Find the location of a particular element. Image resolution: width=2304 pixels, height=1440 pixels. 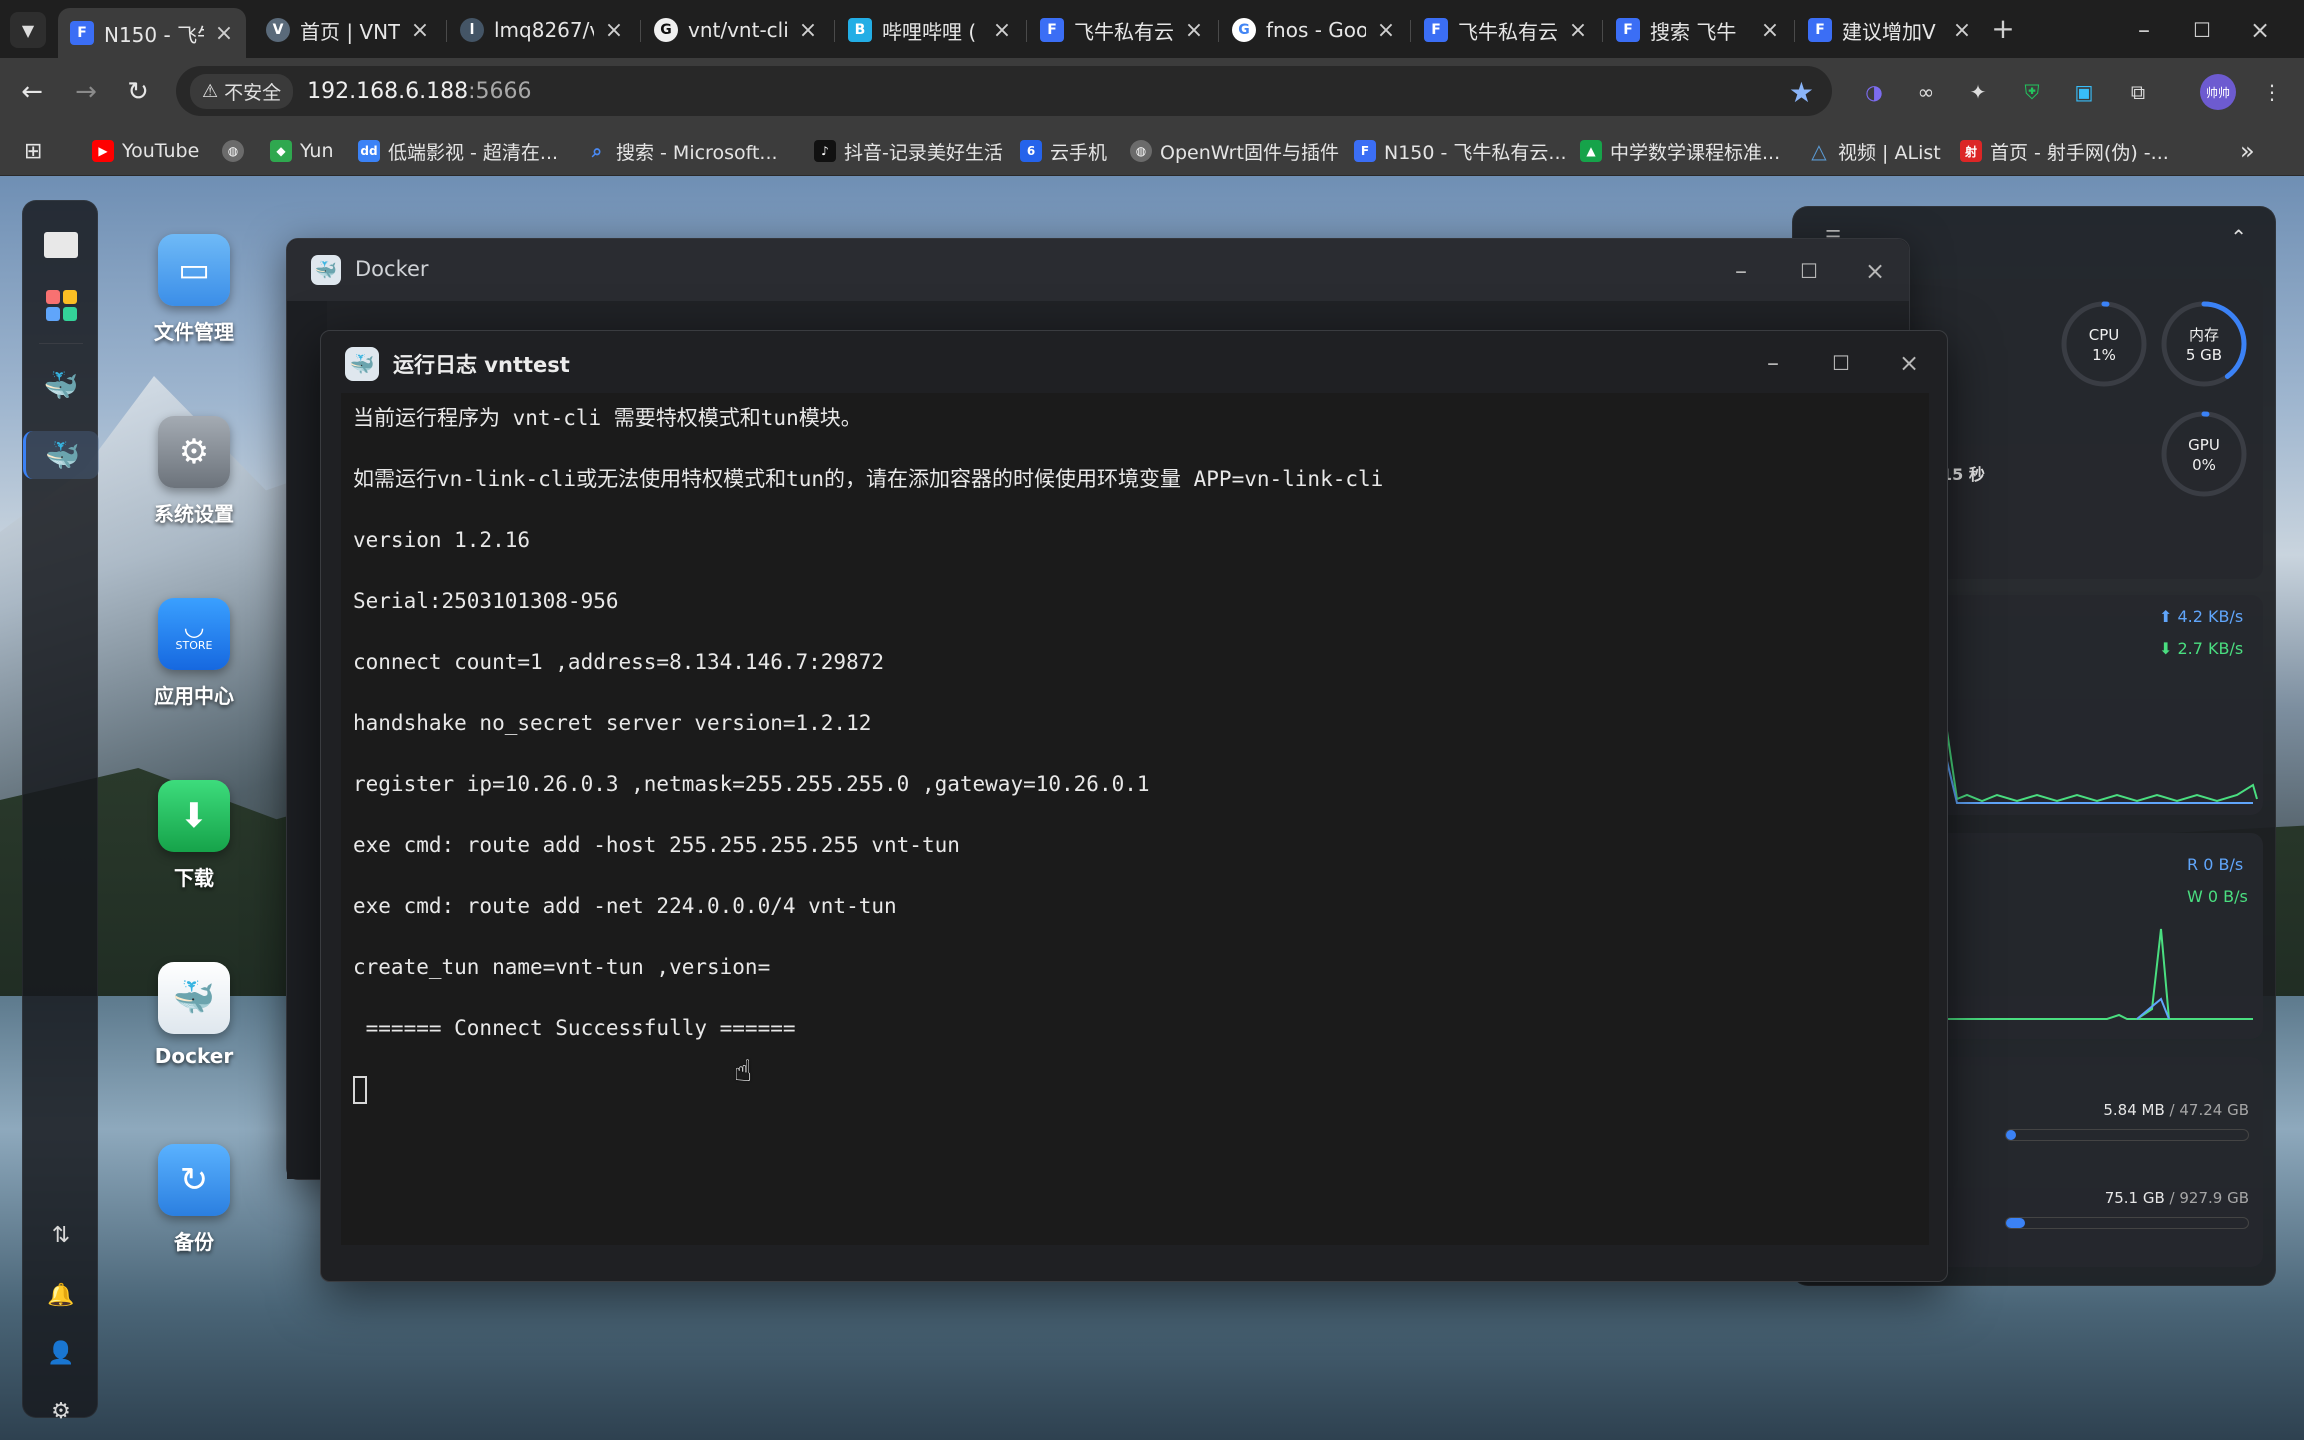

storage-1-bar is located at coordinates (2127, 1135).